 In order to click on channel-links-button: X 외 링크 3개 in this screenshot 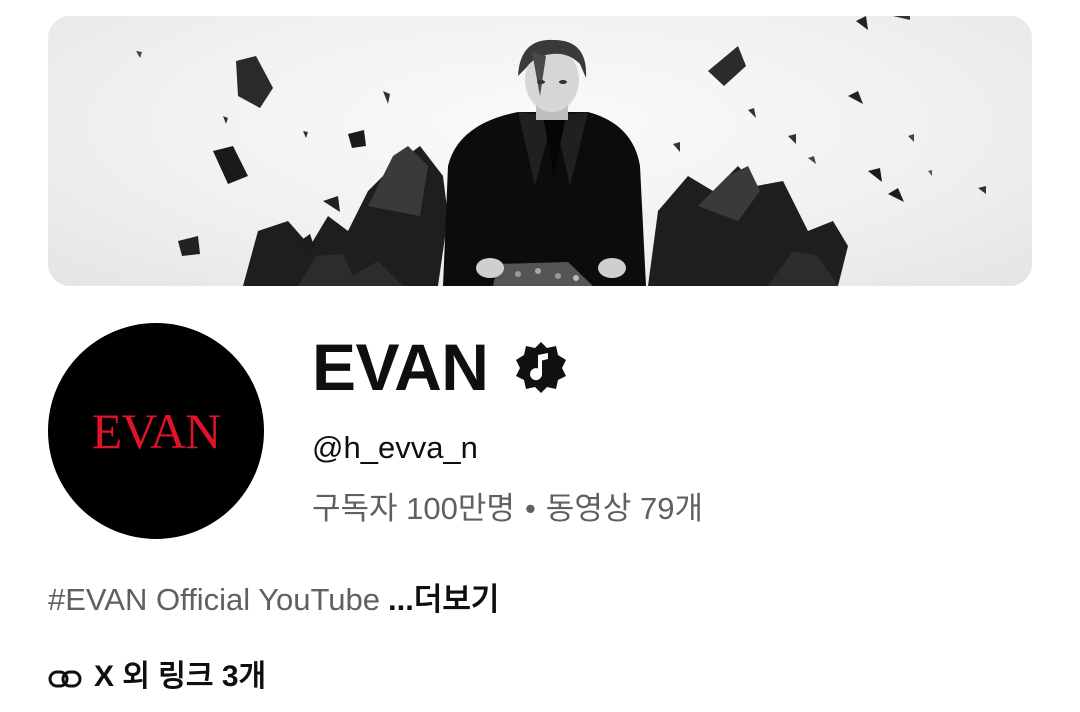, I will do `click(157, 677)`.